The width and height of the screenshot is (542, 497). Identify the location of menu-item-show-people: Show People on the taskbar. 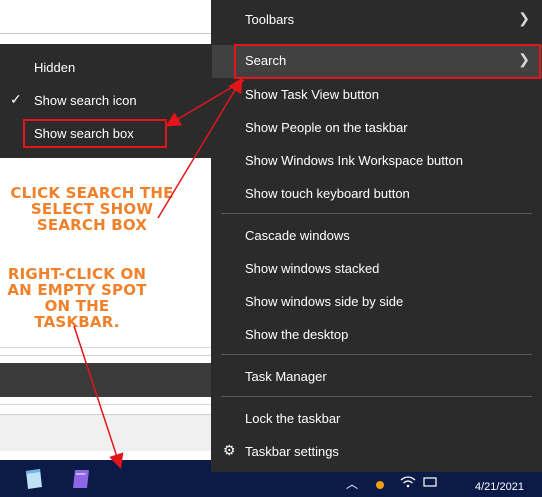
(376, 128).